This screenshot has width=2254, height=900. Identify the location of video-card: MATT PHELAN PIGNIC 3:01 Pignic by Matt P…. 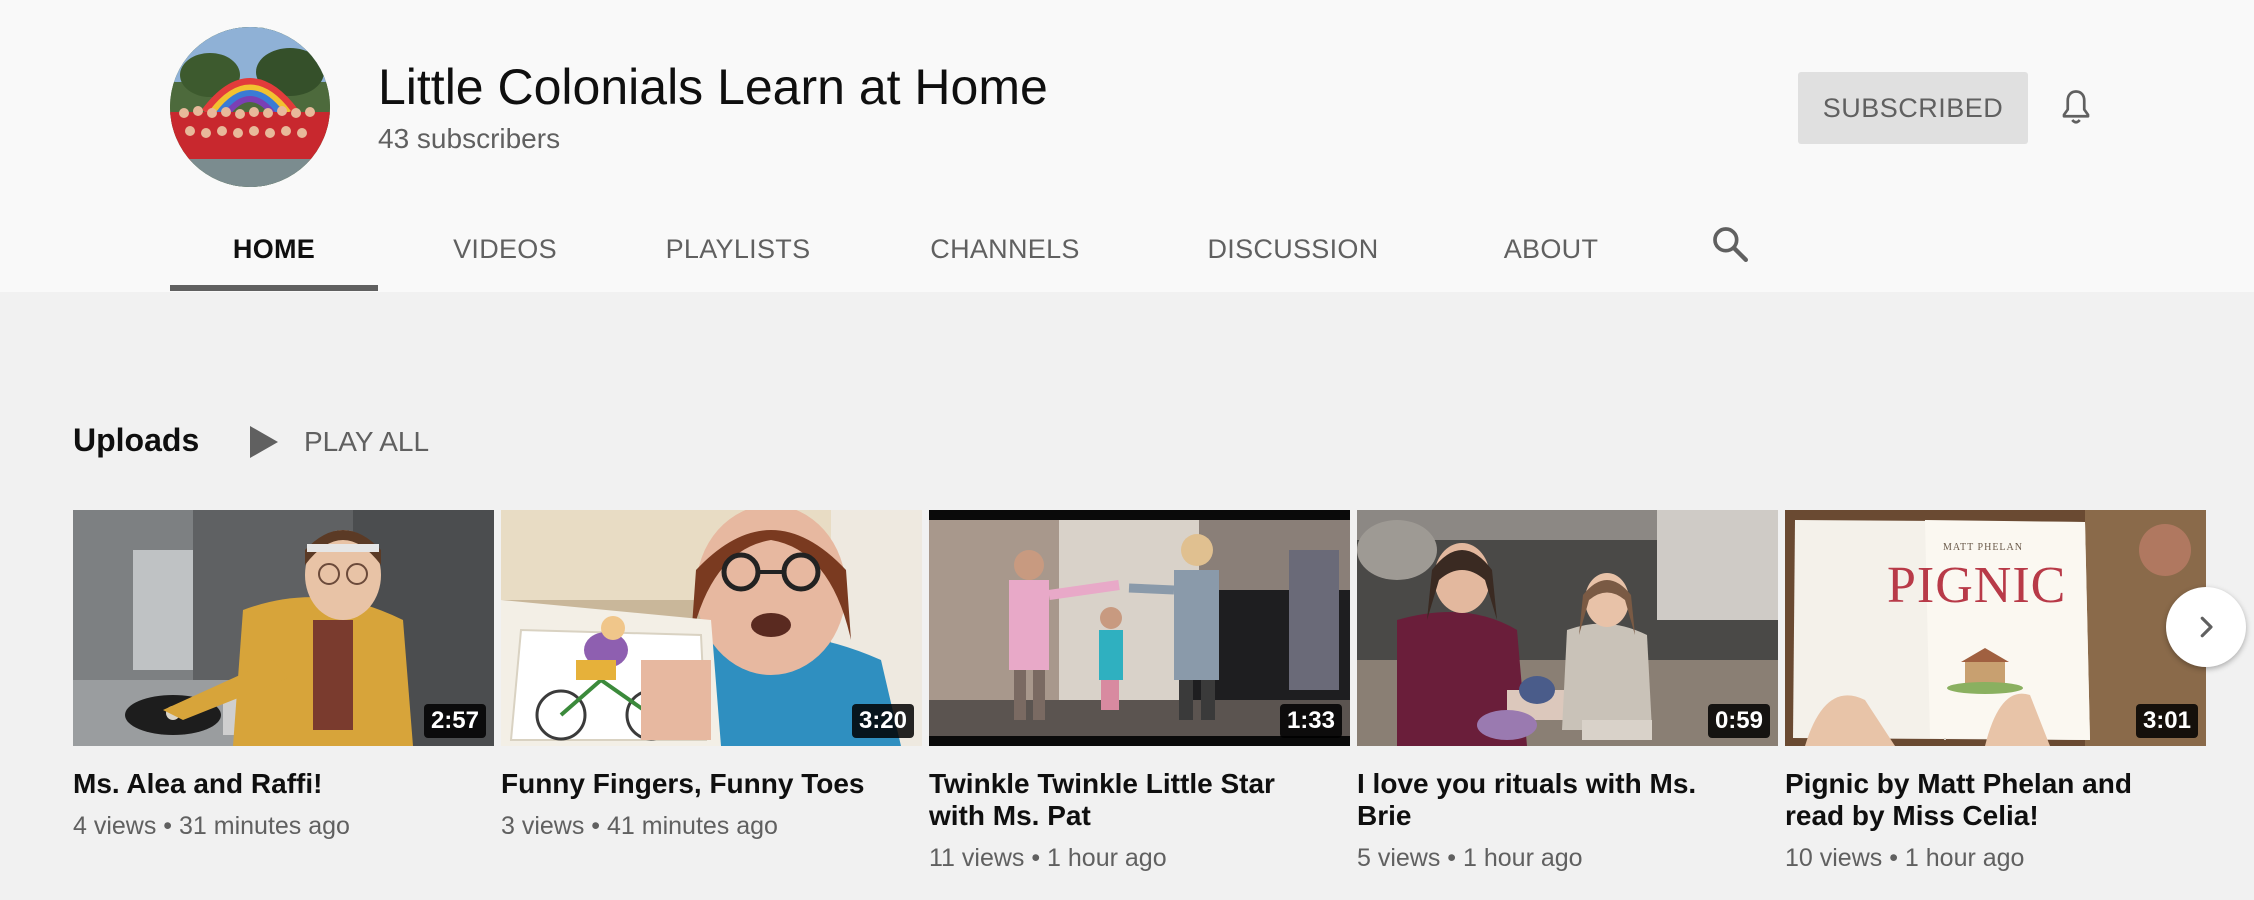
(1995, 691).